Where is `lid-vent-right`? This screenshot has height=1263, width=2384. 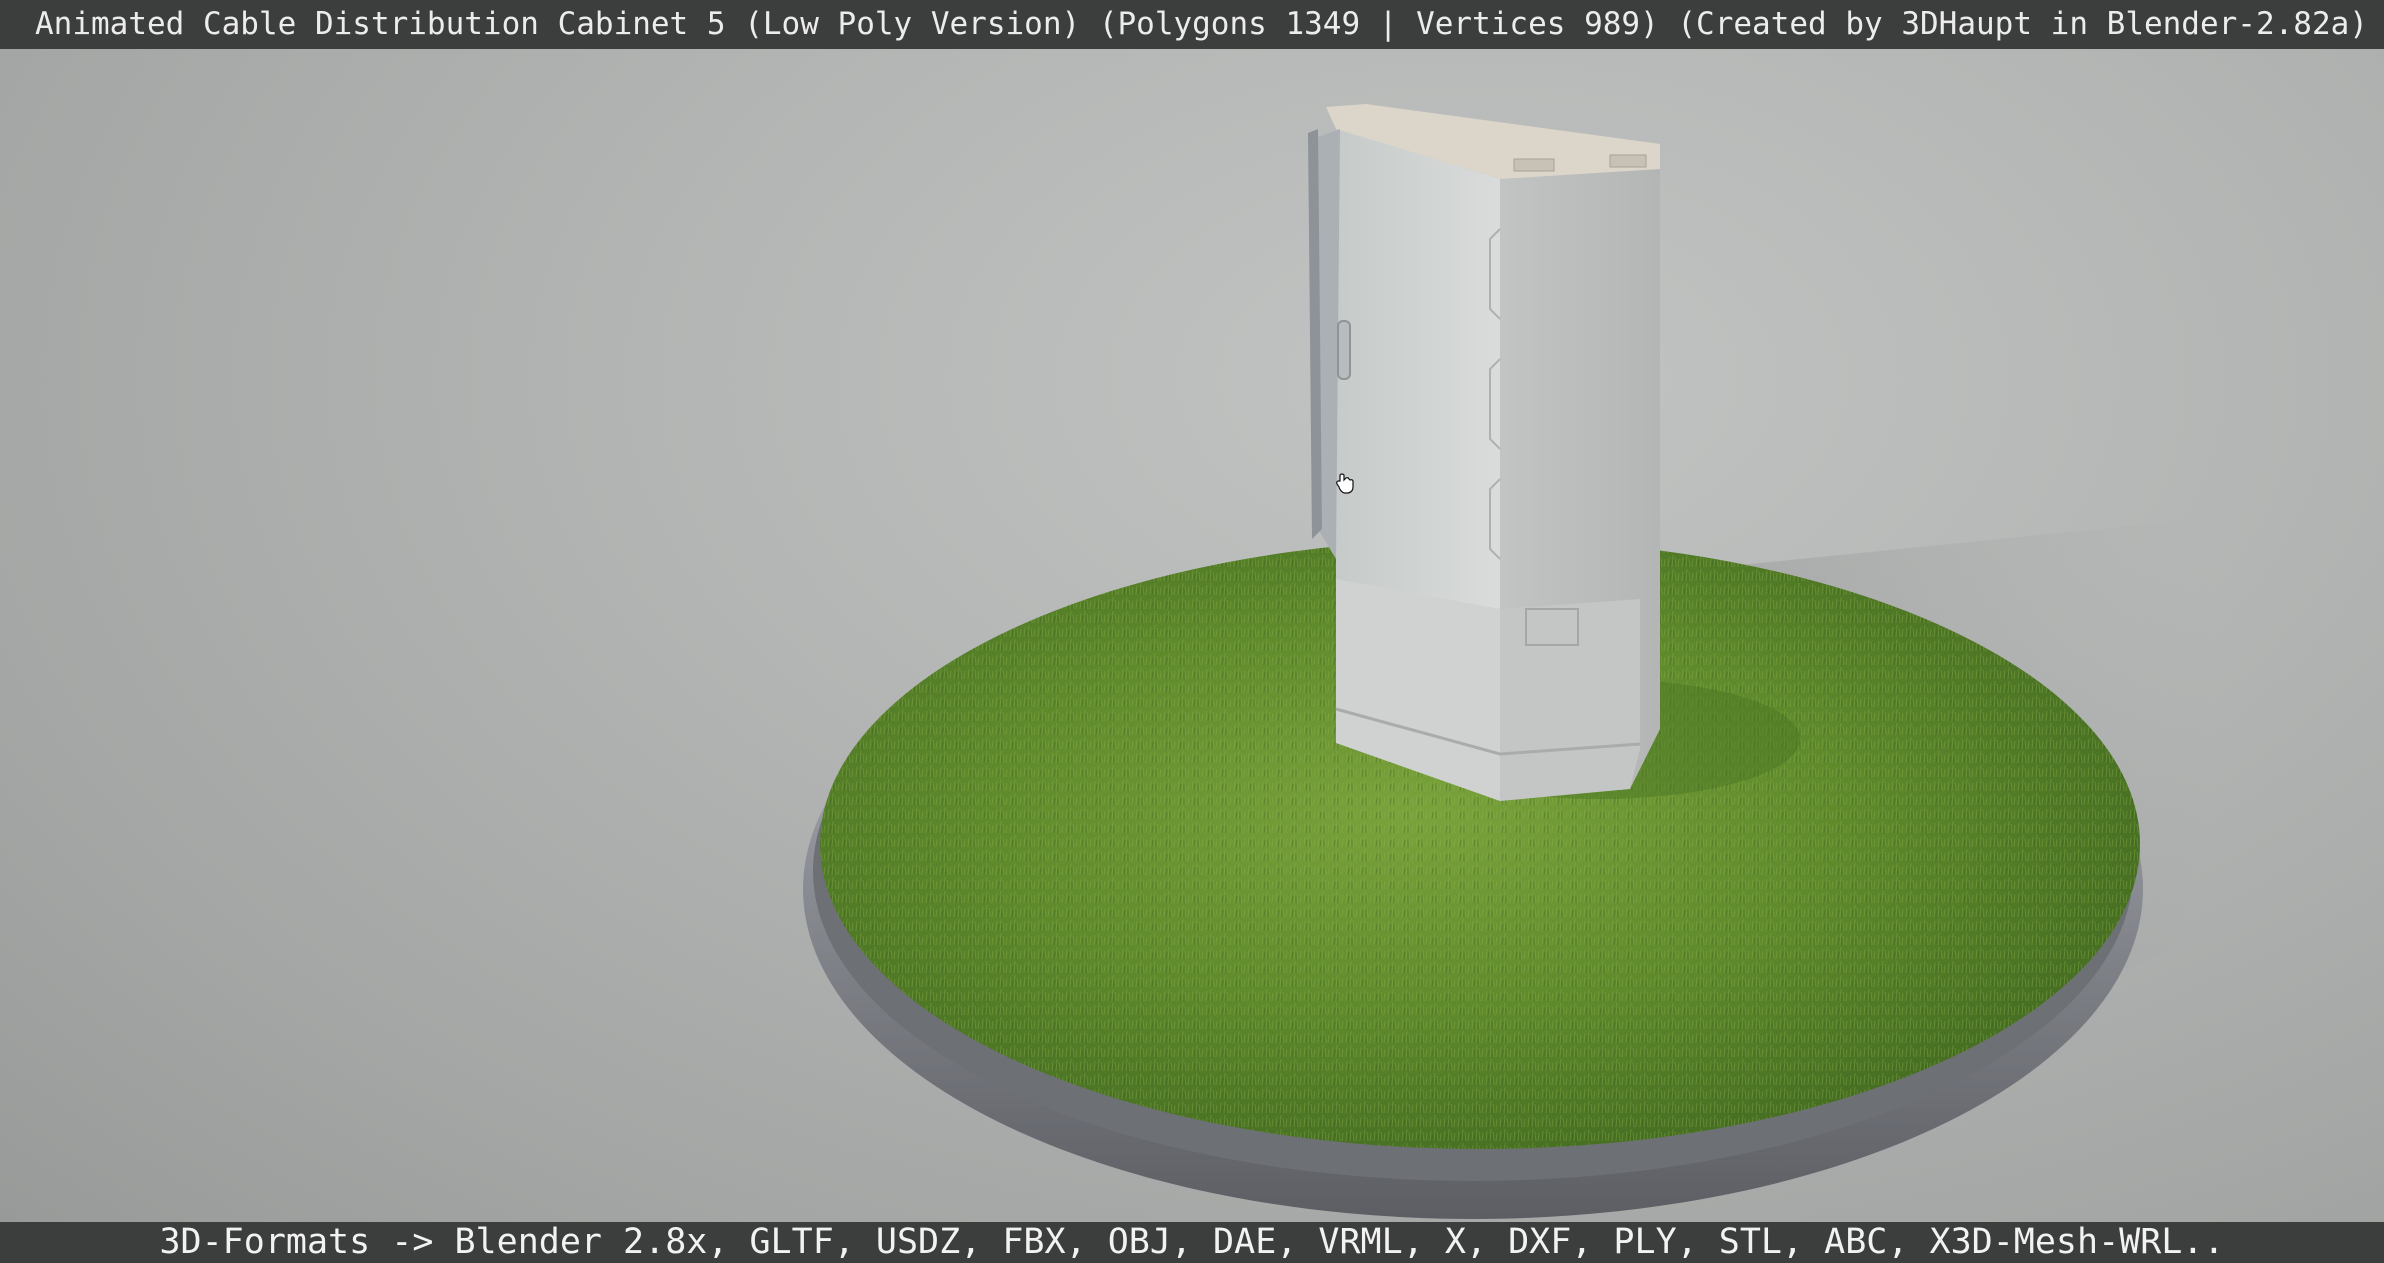 lid-vent-right is located at coordinates (1628, 161).